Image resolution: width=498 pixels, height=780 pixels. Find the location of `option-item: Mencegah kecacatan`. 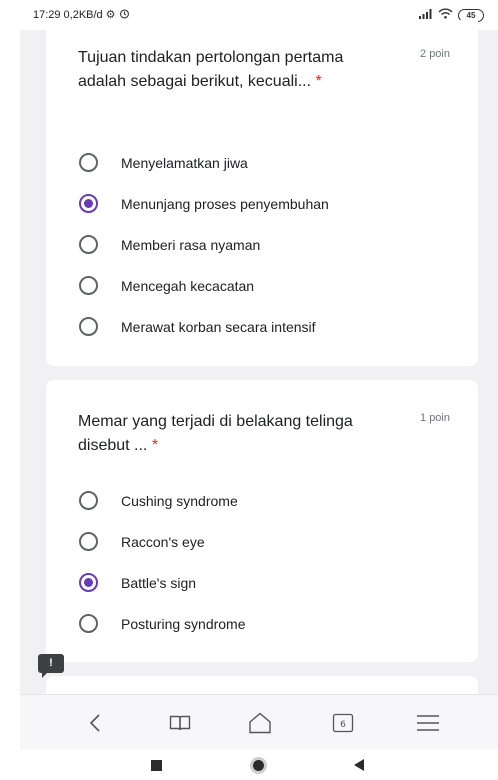

option-item: Mencegah kecacatan is located at coordinates (204, 285).